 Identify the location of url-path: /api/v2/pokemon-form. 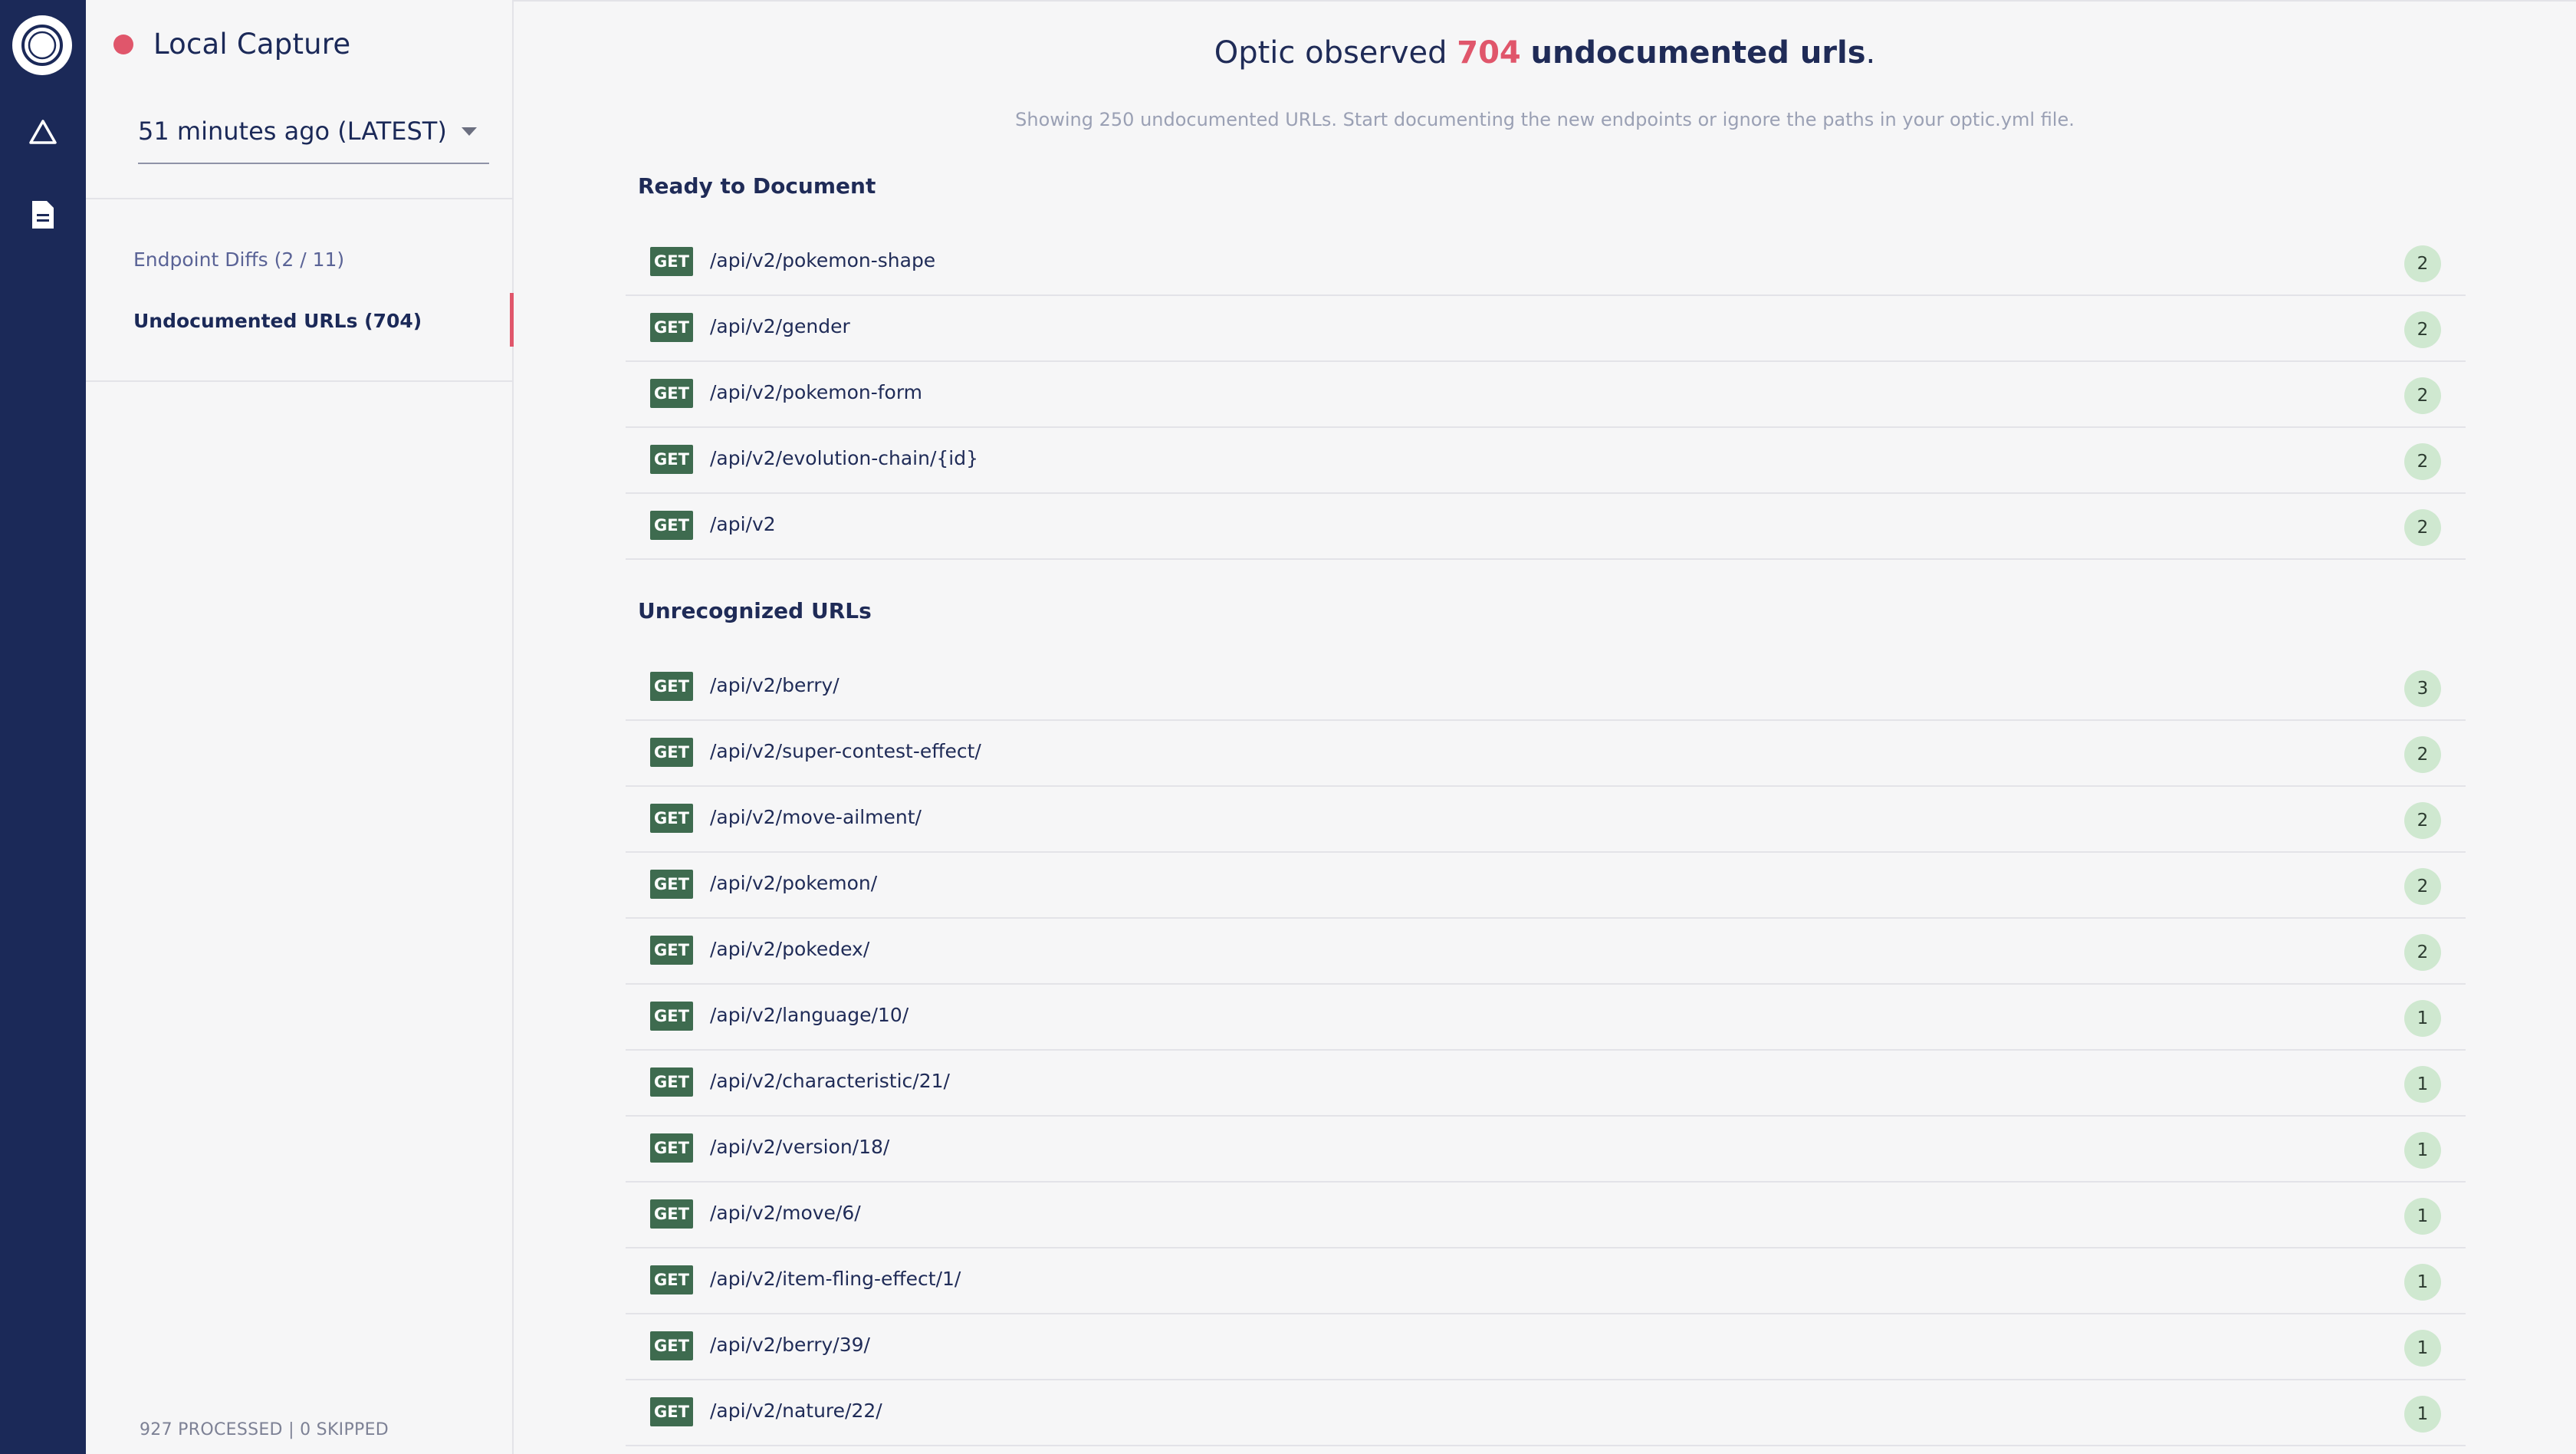
(816, 392).